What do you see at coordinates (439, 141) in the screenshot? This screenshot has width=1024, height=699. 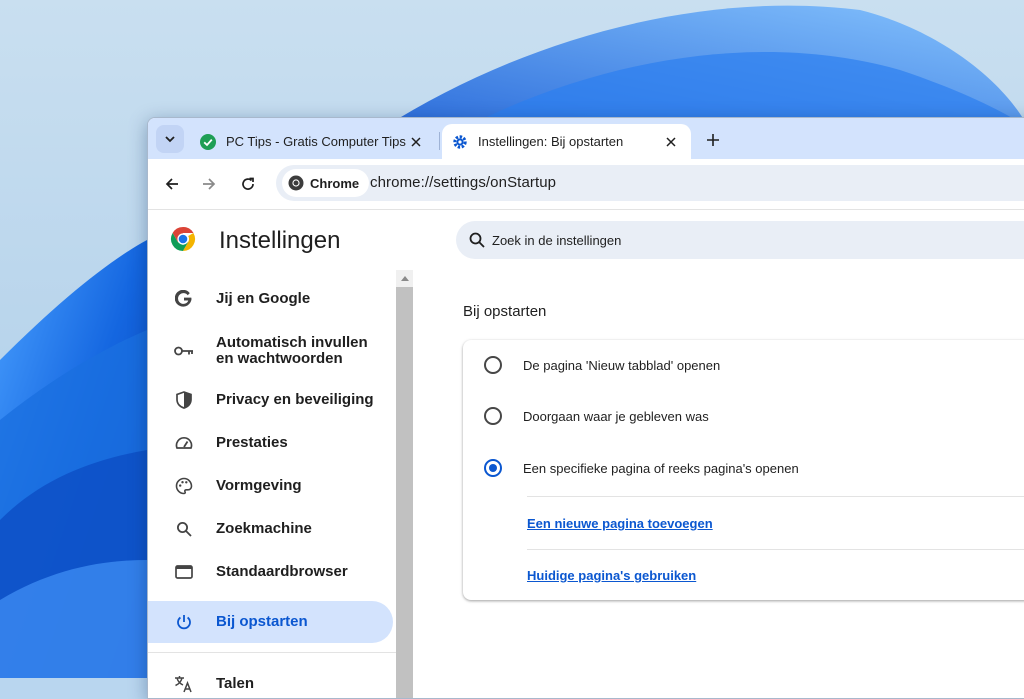 I see `tab-separator` at bounding box center [439, 141].